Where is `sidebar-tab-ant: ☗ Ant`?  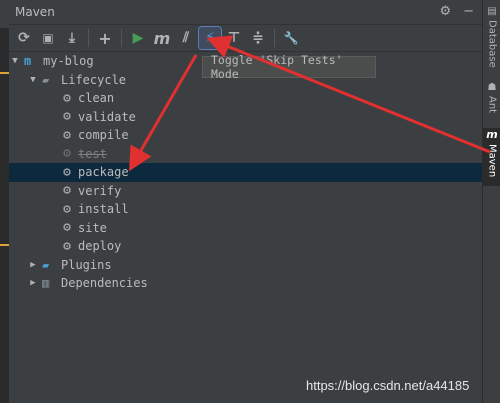 sidebar-tab-ant: ☗ Ant is located at coordinates (491, 102).